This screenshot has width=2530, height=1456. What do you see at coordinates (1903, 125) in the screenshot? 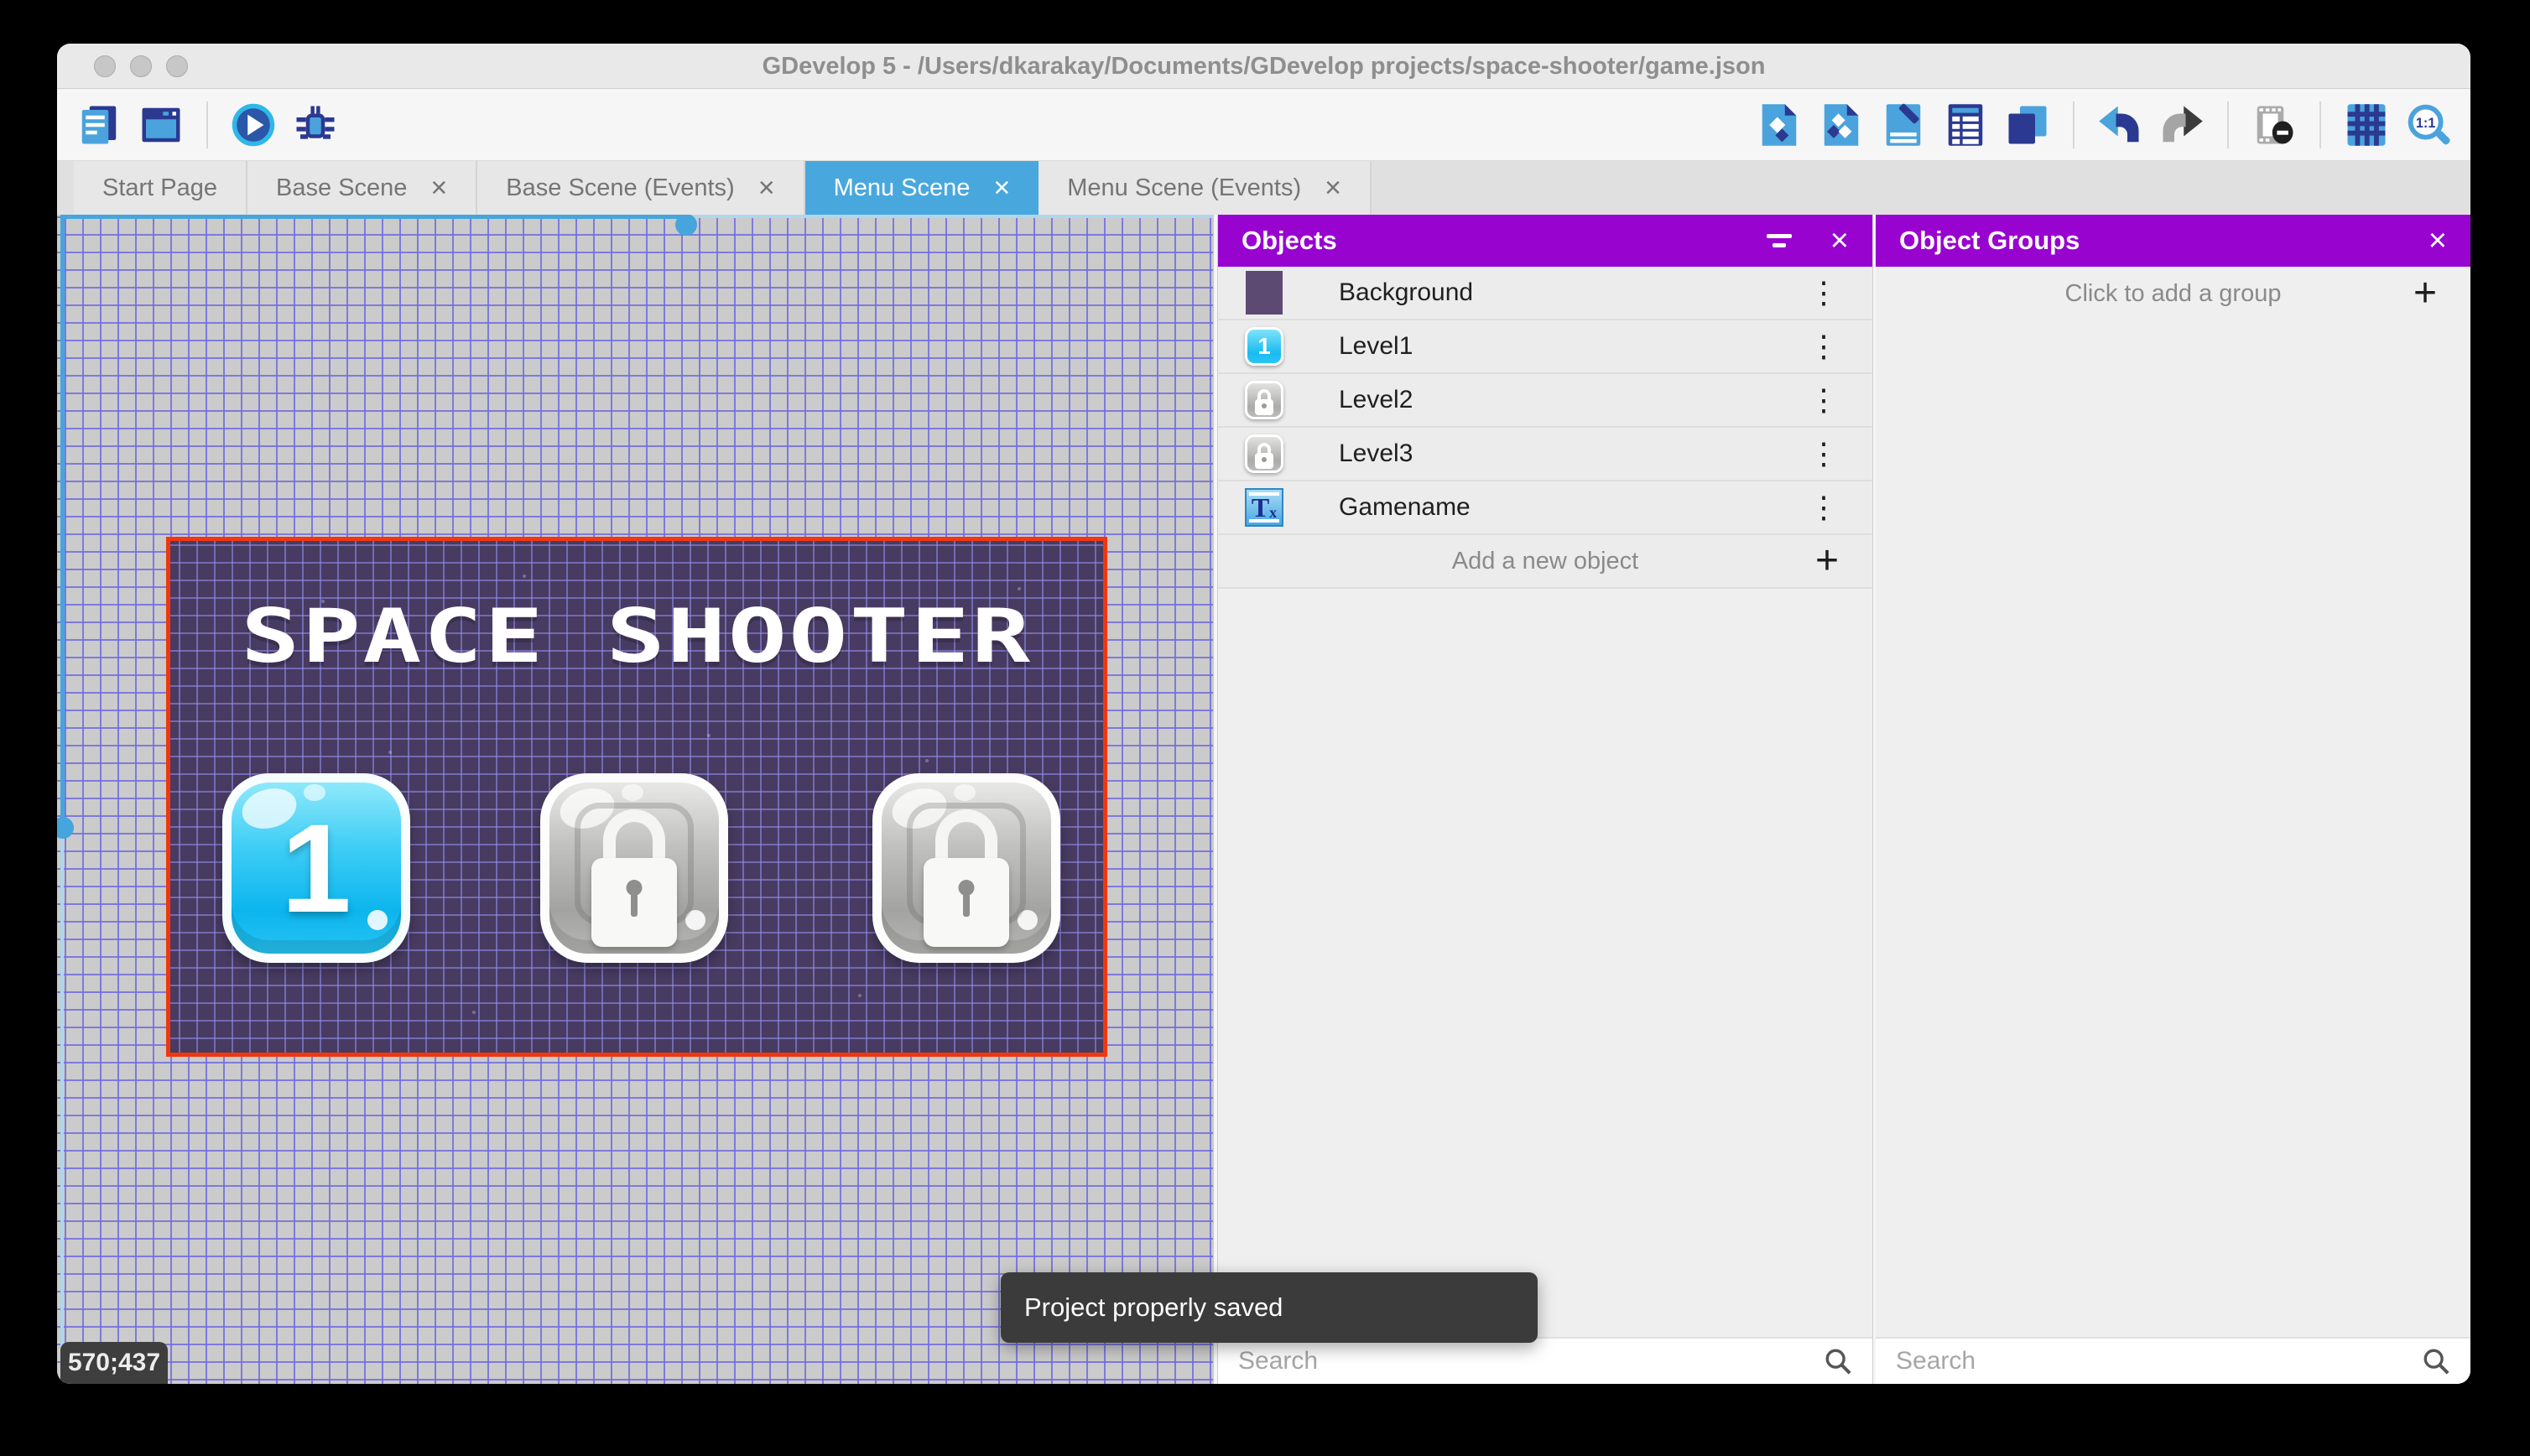
I see `toggle-properties-panel-button` at bounding box center [1903, 125].